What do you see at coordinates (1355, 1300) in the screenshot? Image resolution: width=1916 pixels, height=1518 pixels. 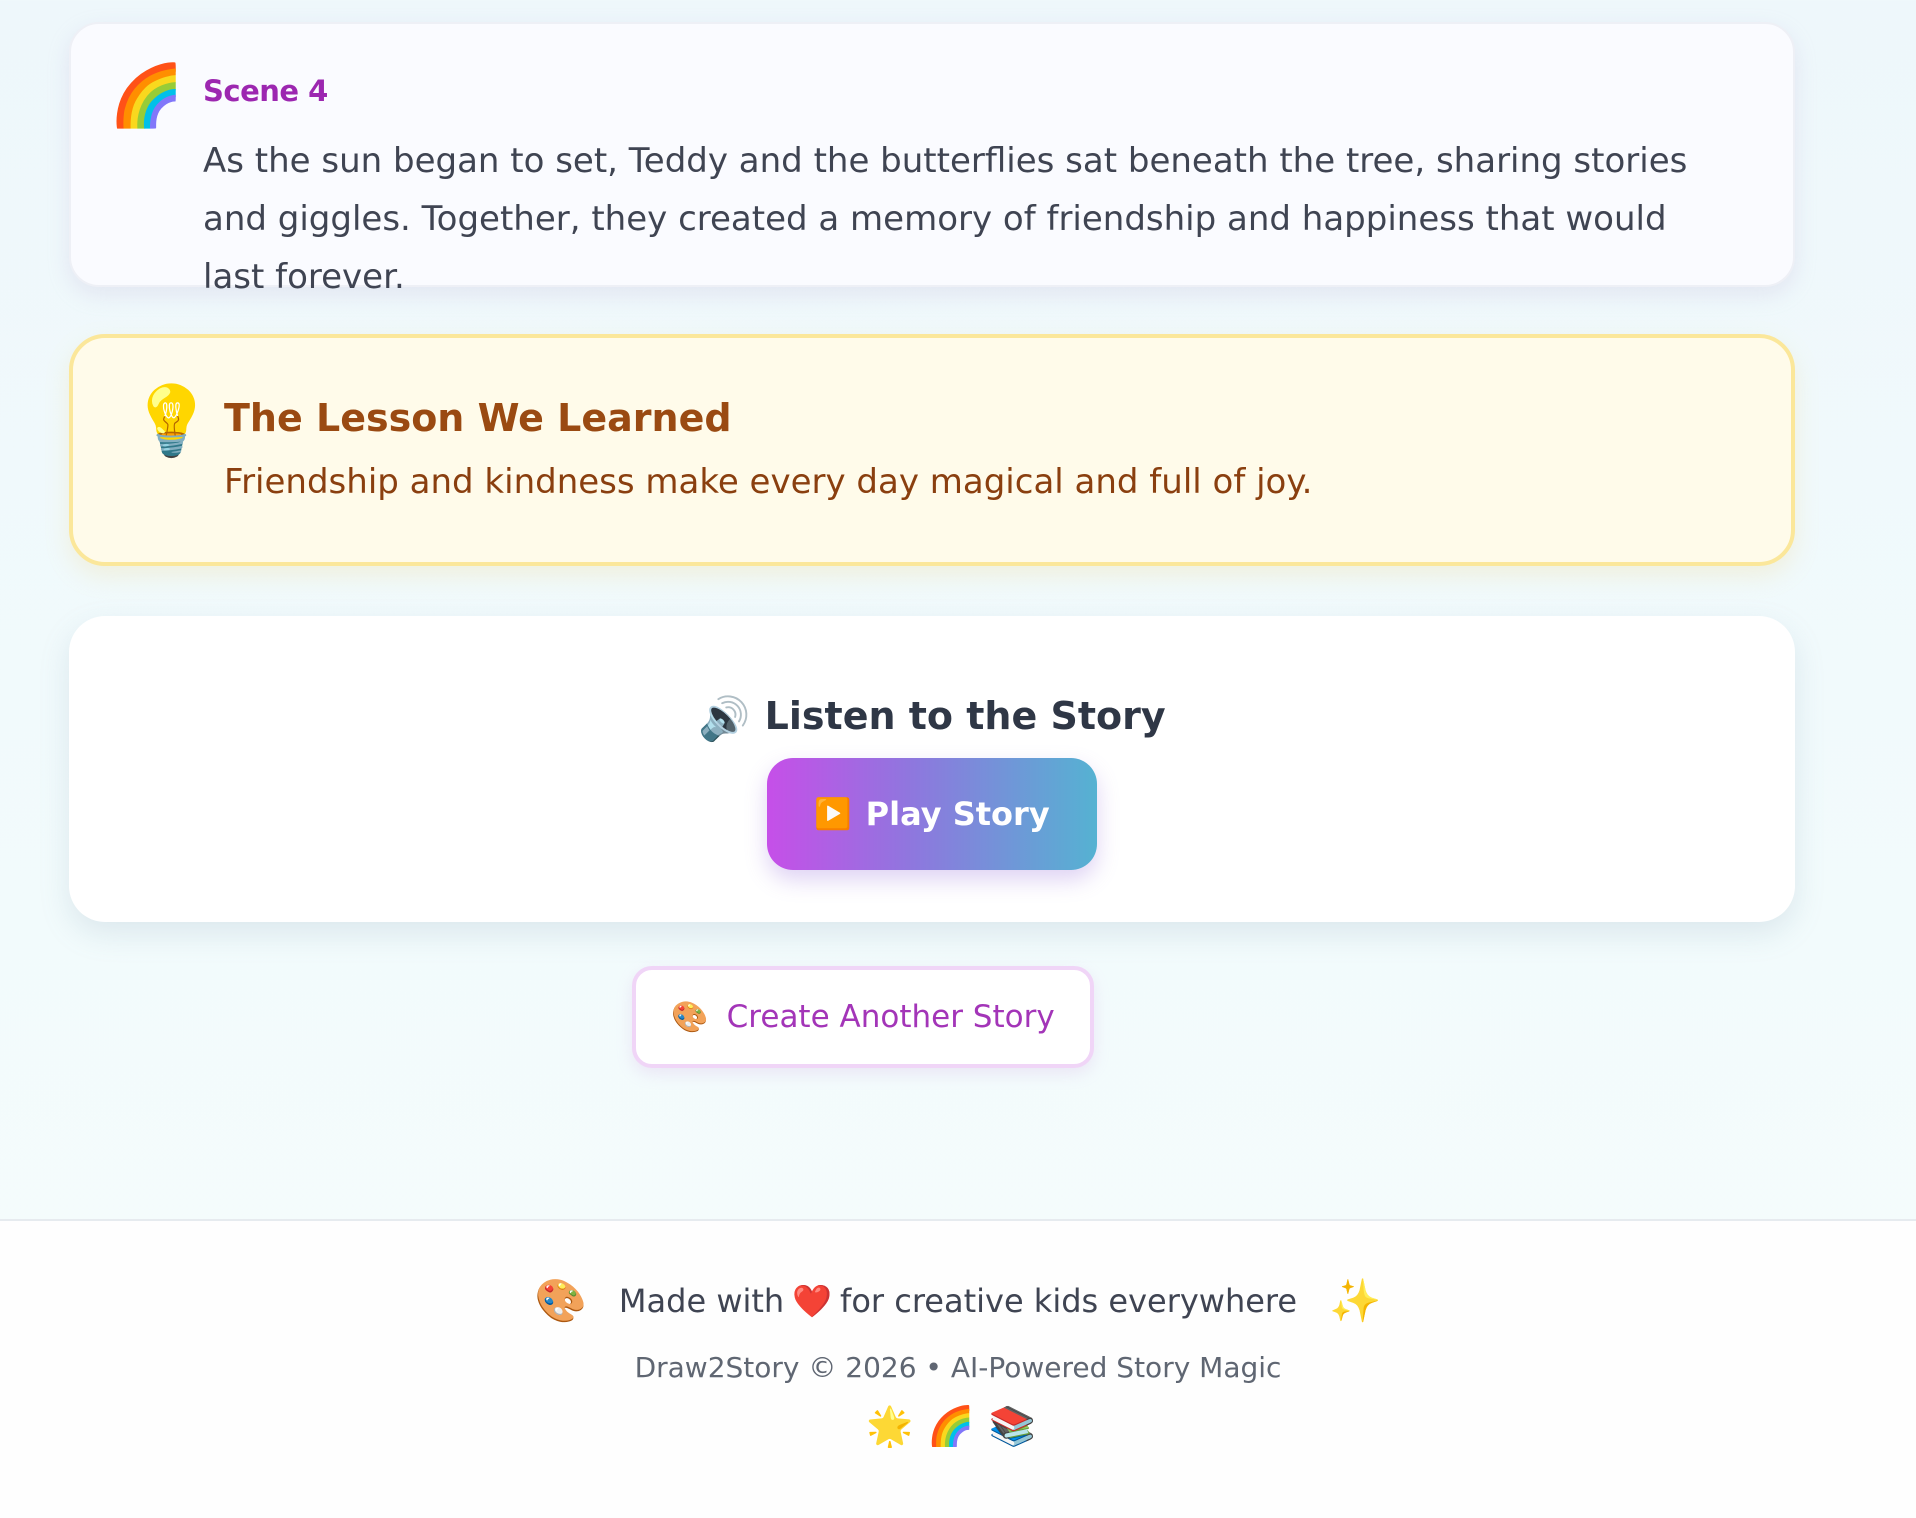 I see `sparkles-icon: ✨` at bounding box center [1355, 1300].